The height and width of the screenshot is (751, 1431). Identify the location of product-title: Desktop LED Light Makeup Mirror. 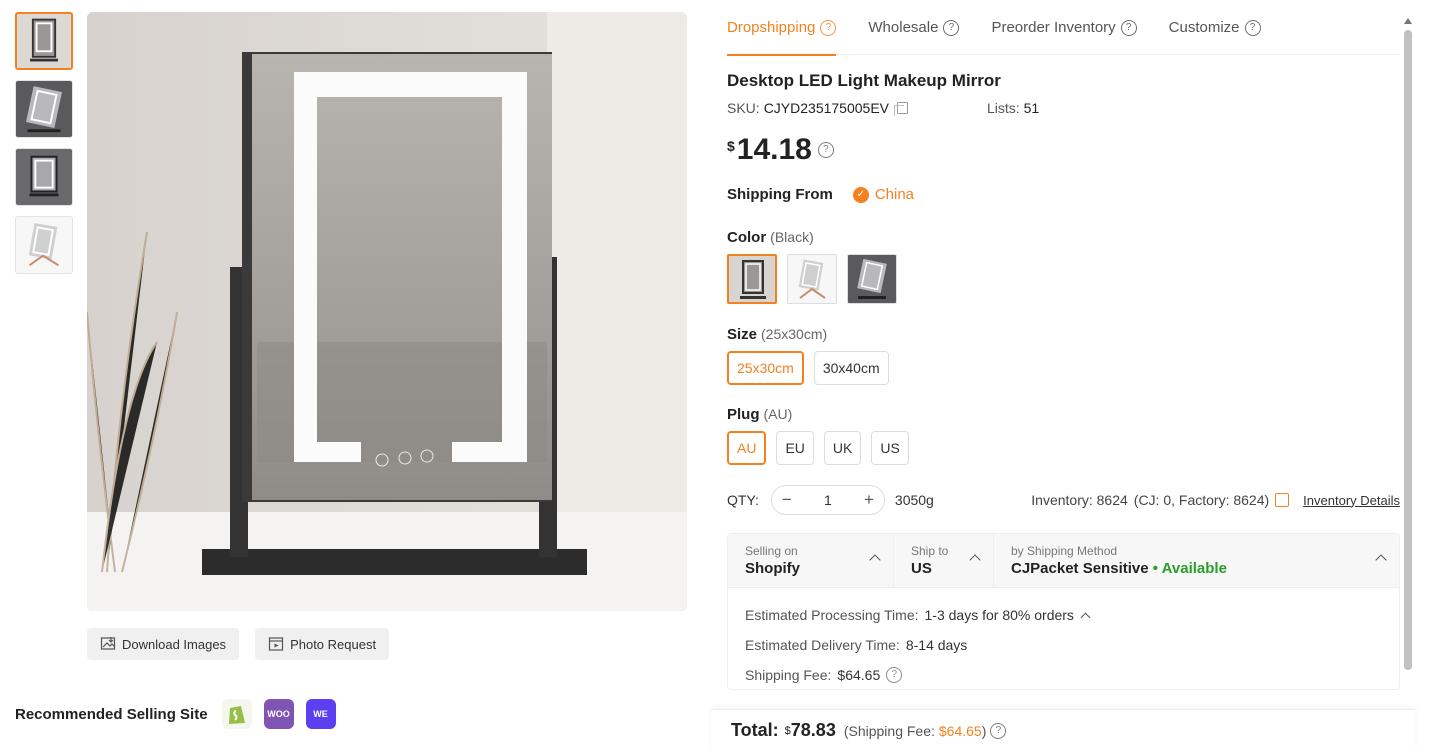
(864, 80).